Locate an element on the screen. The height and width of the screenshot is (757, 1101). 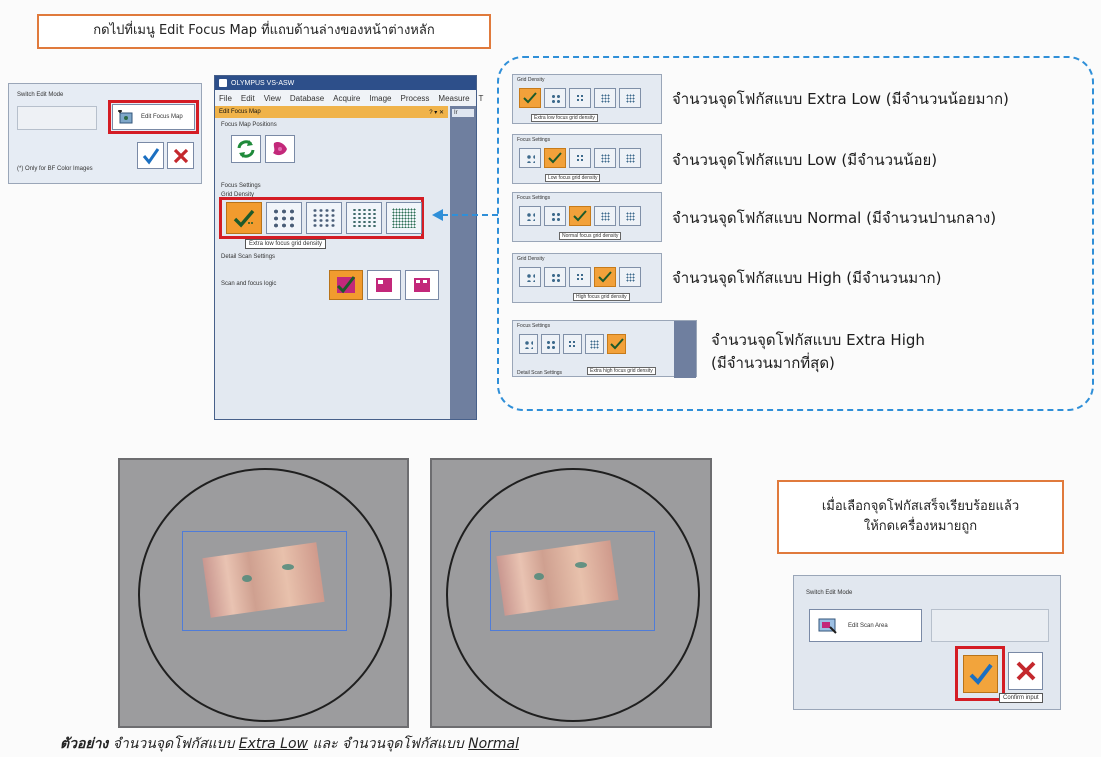
density-thumb-extra-low: Grid Density Extra low focus grid density is located at coordinates (587, 99).